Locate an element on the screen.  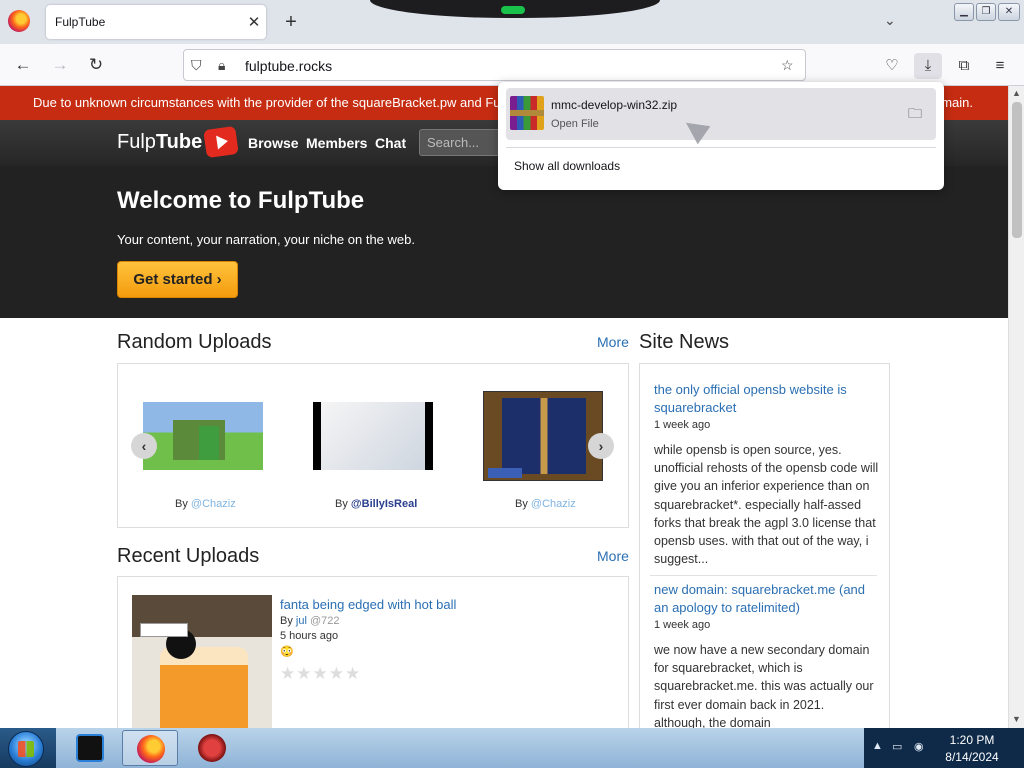
tab-fulptube: FulpTube ✕ is located at coordinates (156, 22).